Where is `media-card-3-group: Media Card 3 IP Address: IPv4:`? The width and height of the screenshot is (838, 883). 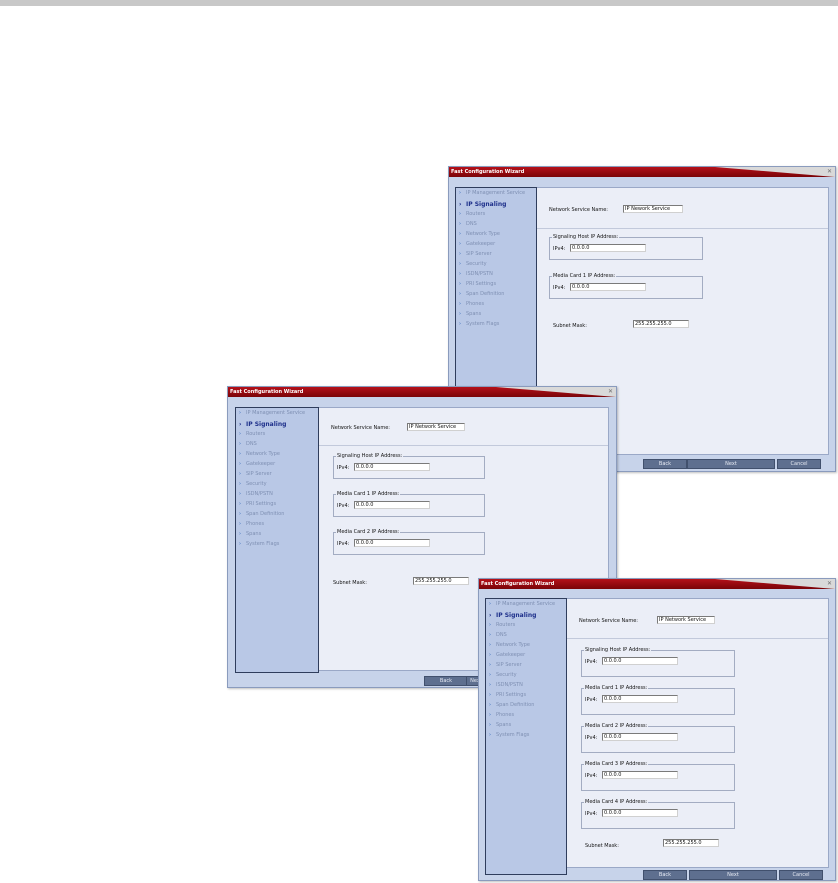 media-card-3-group: Media Card 3 IP Address: IPv4: is located at coordinates (658, 776).